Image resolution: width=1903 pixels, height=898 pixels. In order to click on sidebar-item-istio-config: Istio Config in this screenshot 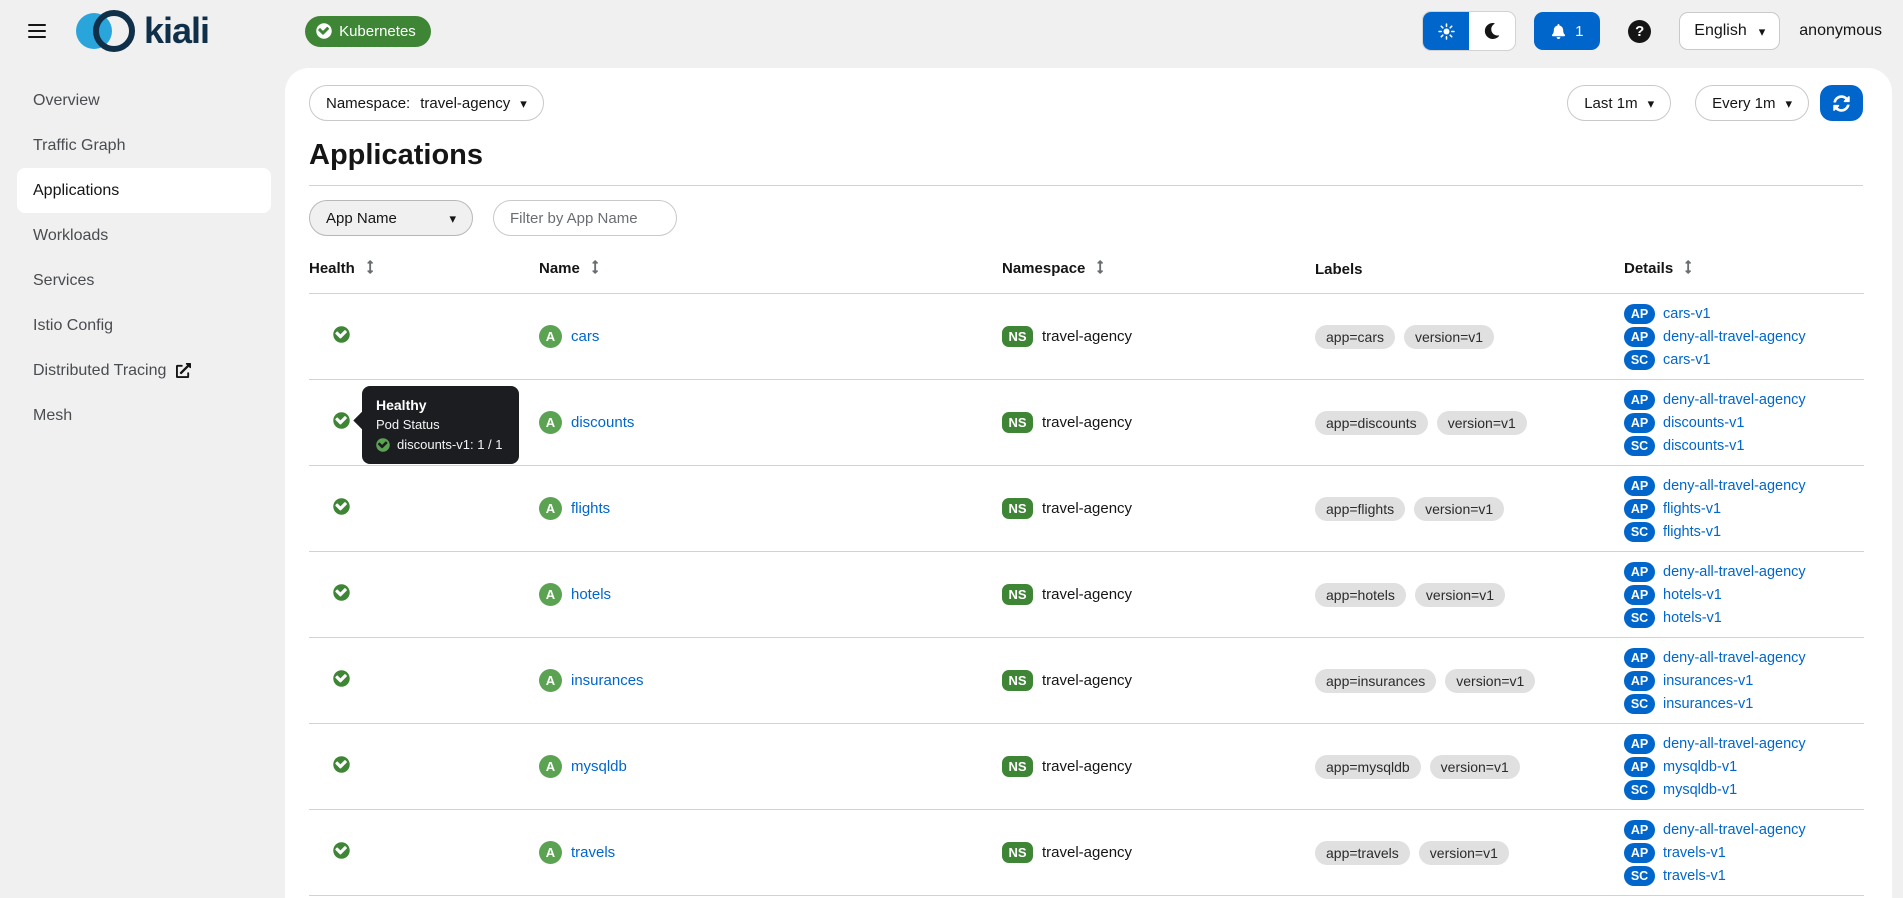, I will do `click(141, 325)`.